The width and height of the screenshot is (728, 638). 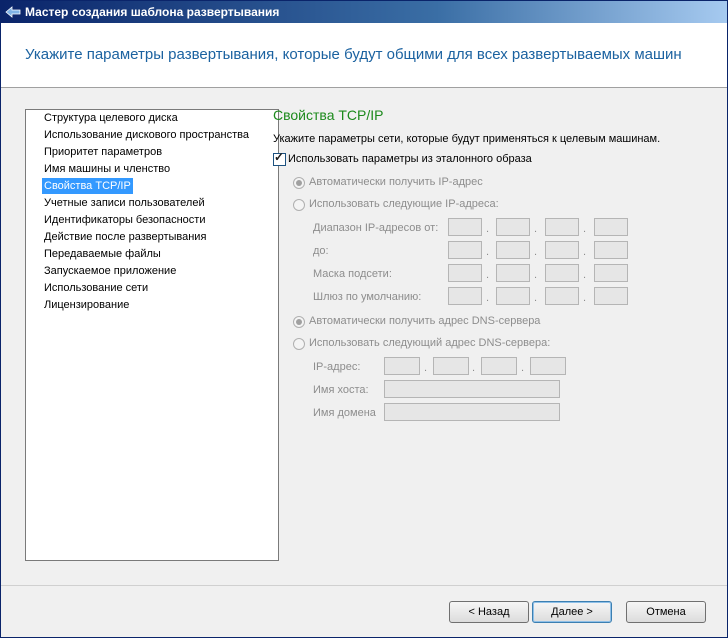 I want to click on next-button: Далее >, so click(x=572, y=612).